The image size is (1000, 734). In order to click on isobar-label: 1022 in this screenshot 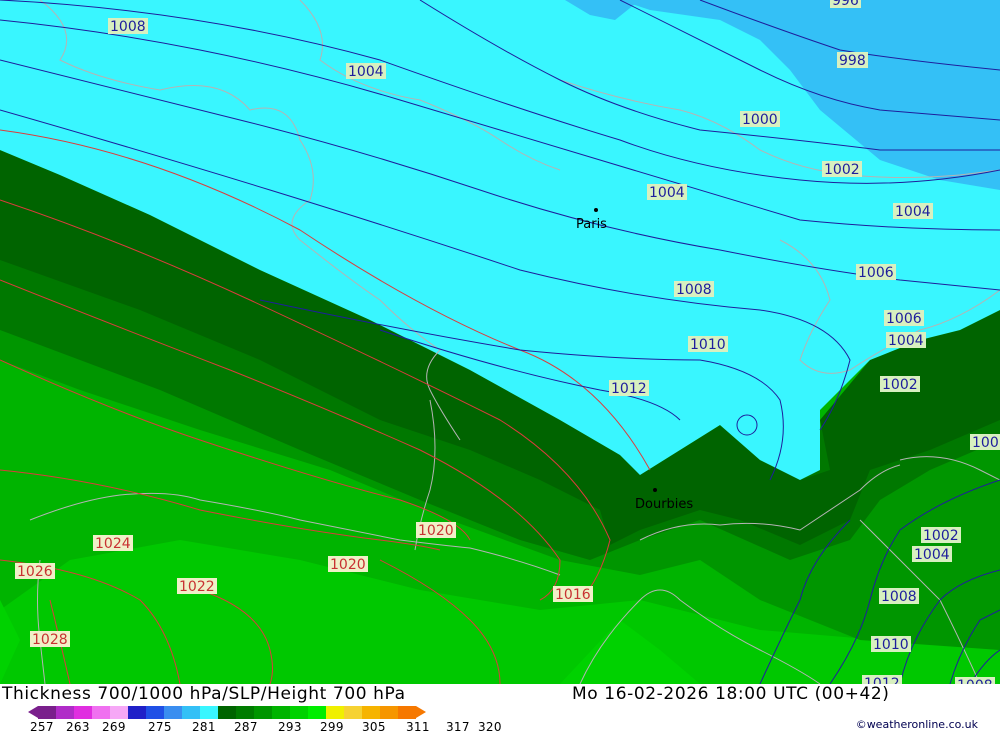, I will do `click(197, 586)`.